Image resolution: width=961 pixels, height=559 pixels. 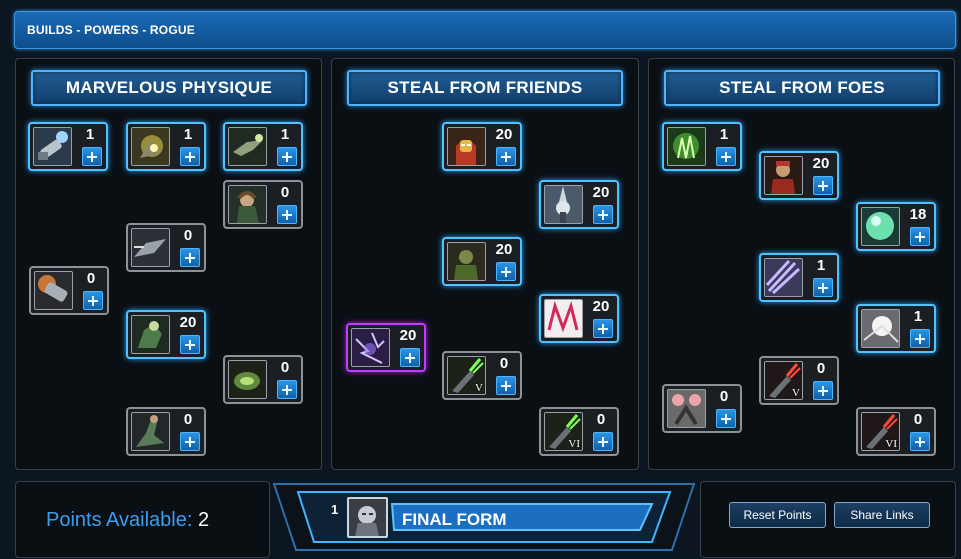 I want to click on purple-claws-icon, so click(x=783, y=277).